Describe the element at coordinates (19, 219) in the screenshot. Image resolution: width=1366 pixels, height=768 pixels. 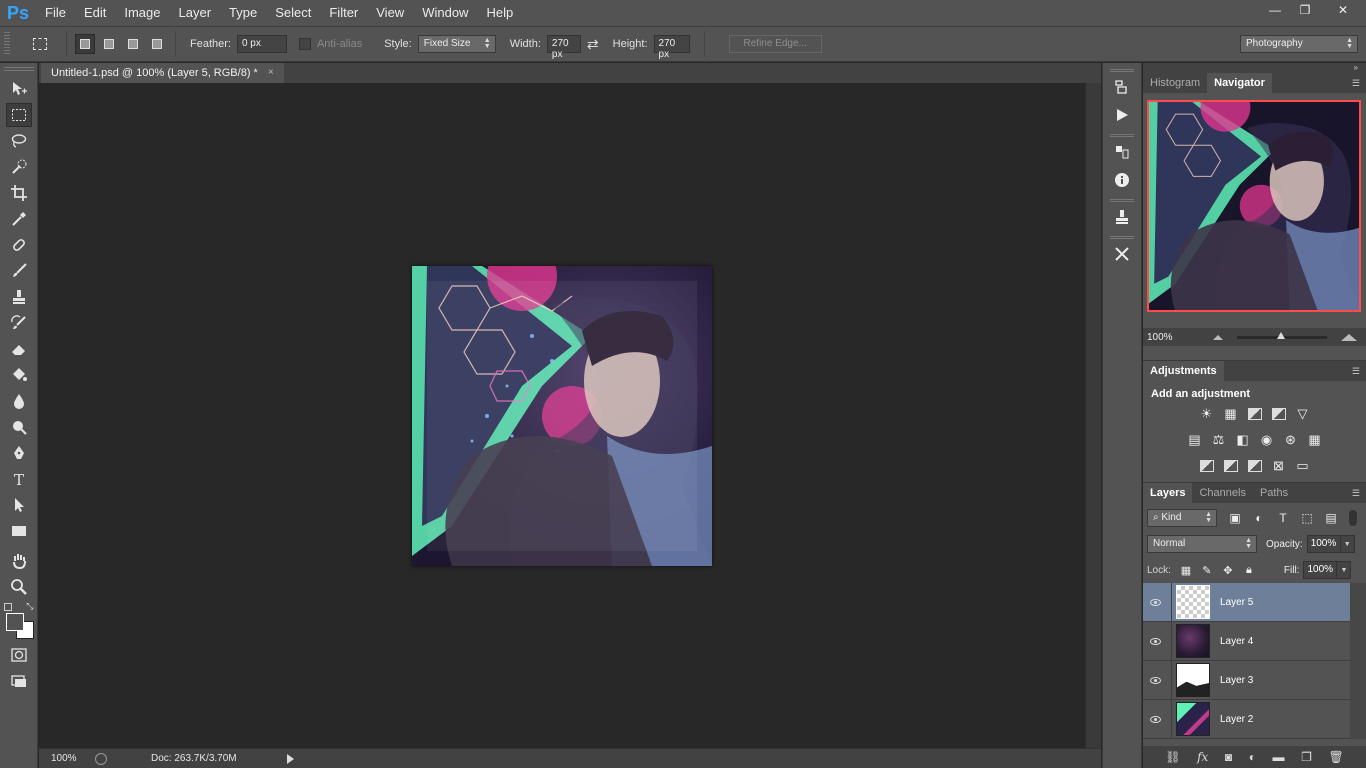
I see `eyedropper-tool` at that location.